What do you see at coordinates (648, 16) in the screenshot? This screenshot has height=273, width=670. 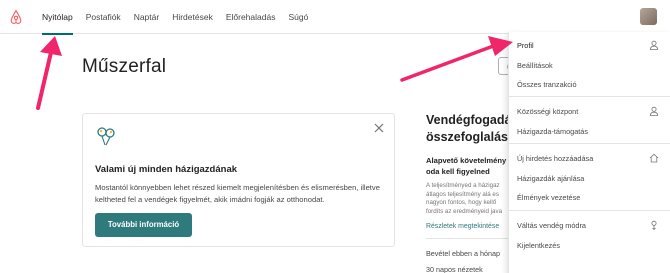 I see `avatar` at bounding box center [648, 16].